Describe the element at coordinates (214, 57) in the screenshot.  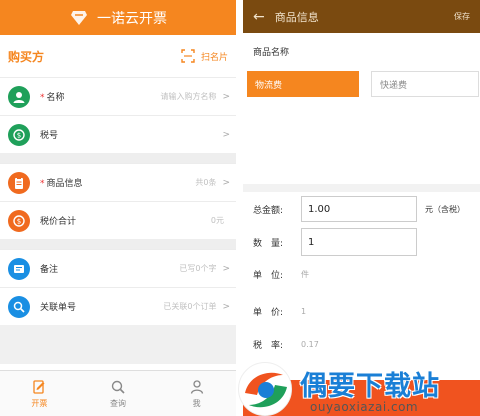
I see `scan-label: 扫名片` at that location.